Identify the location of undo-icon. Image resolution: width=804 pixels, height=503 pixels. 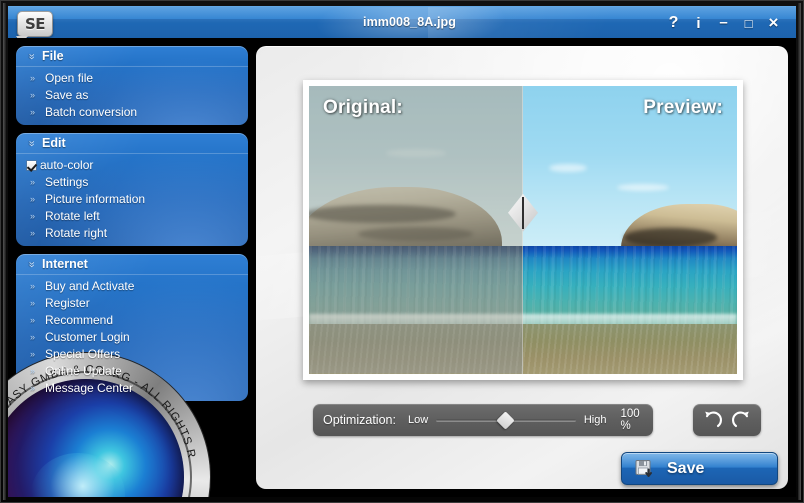
(713, 419).